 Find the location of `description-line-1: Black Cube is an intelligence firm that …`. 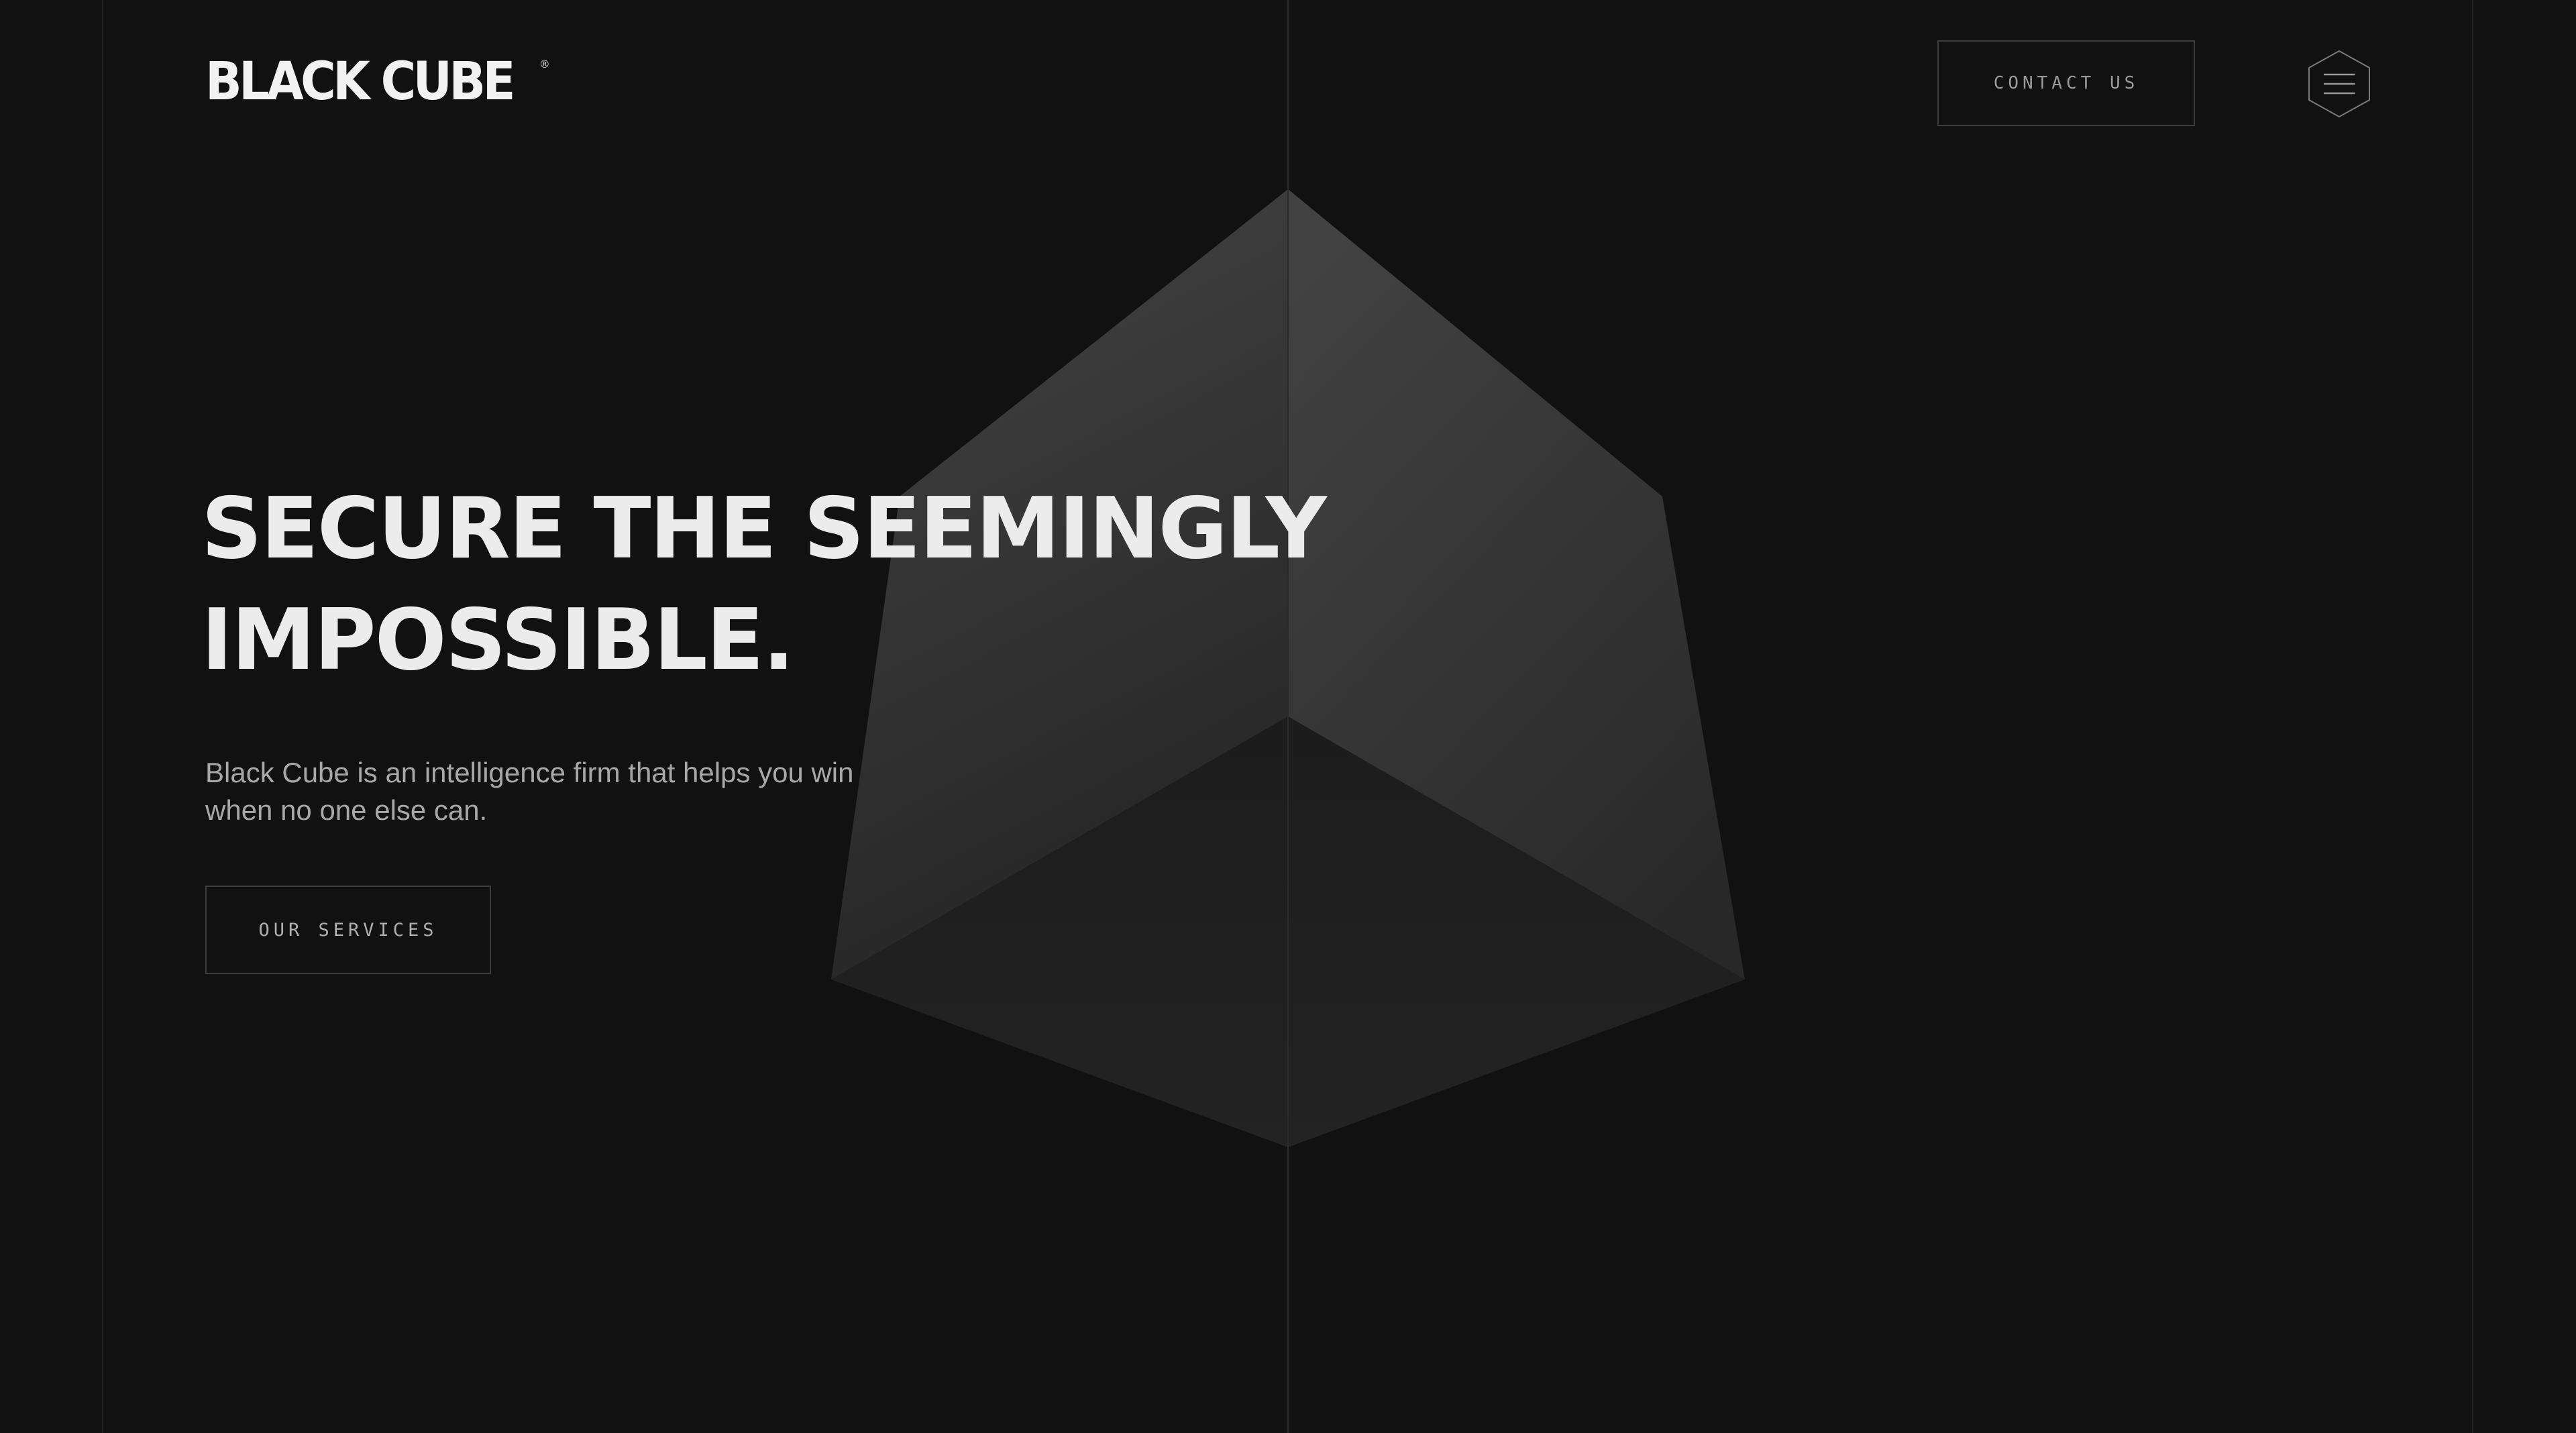

description-line-1: Black Cube is an intelligence firm that … is located at coordinates (529, 772).